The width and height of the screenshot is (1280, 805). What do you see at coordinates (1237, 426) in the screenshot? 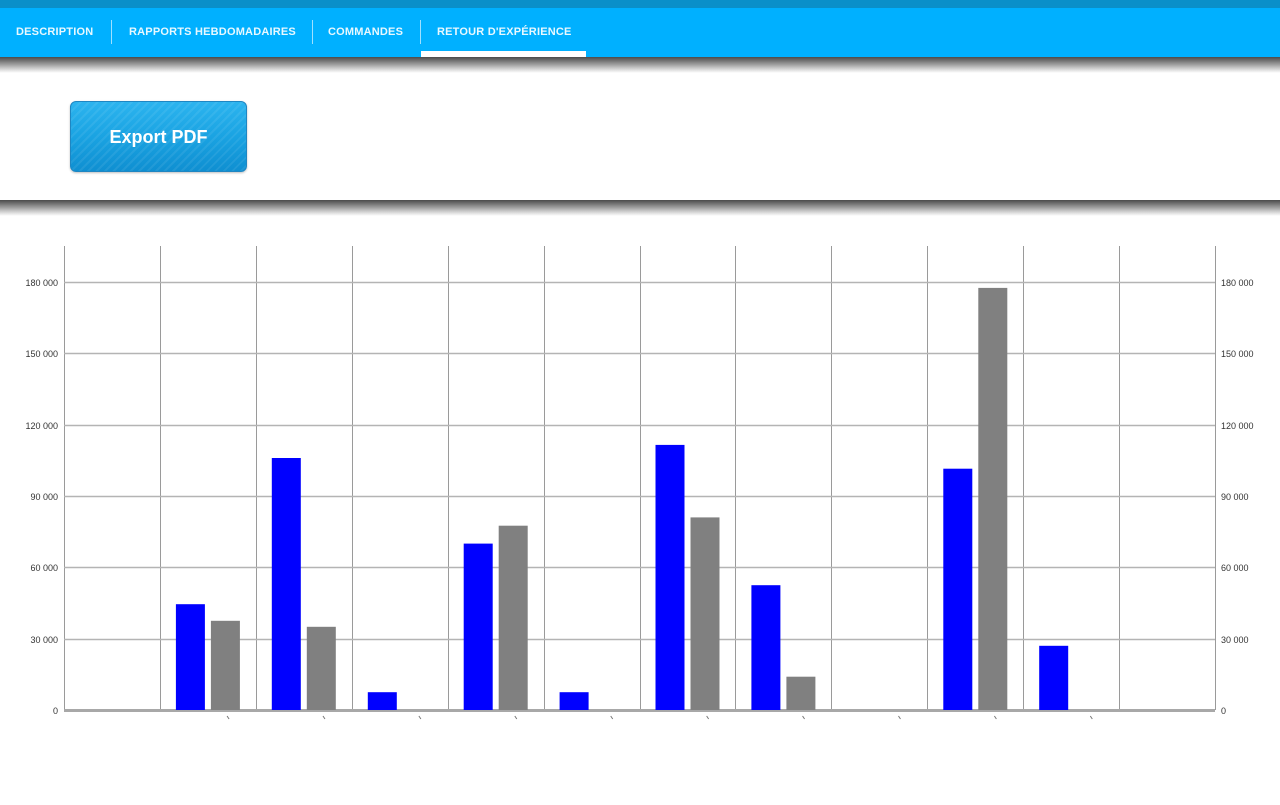
I see `y-tick-label-right: 120 000` at bounding box center [1237, 426].